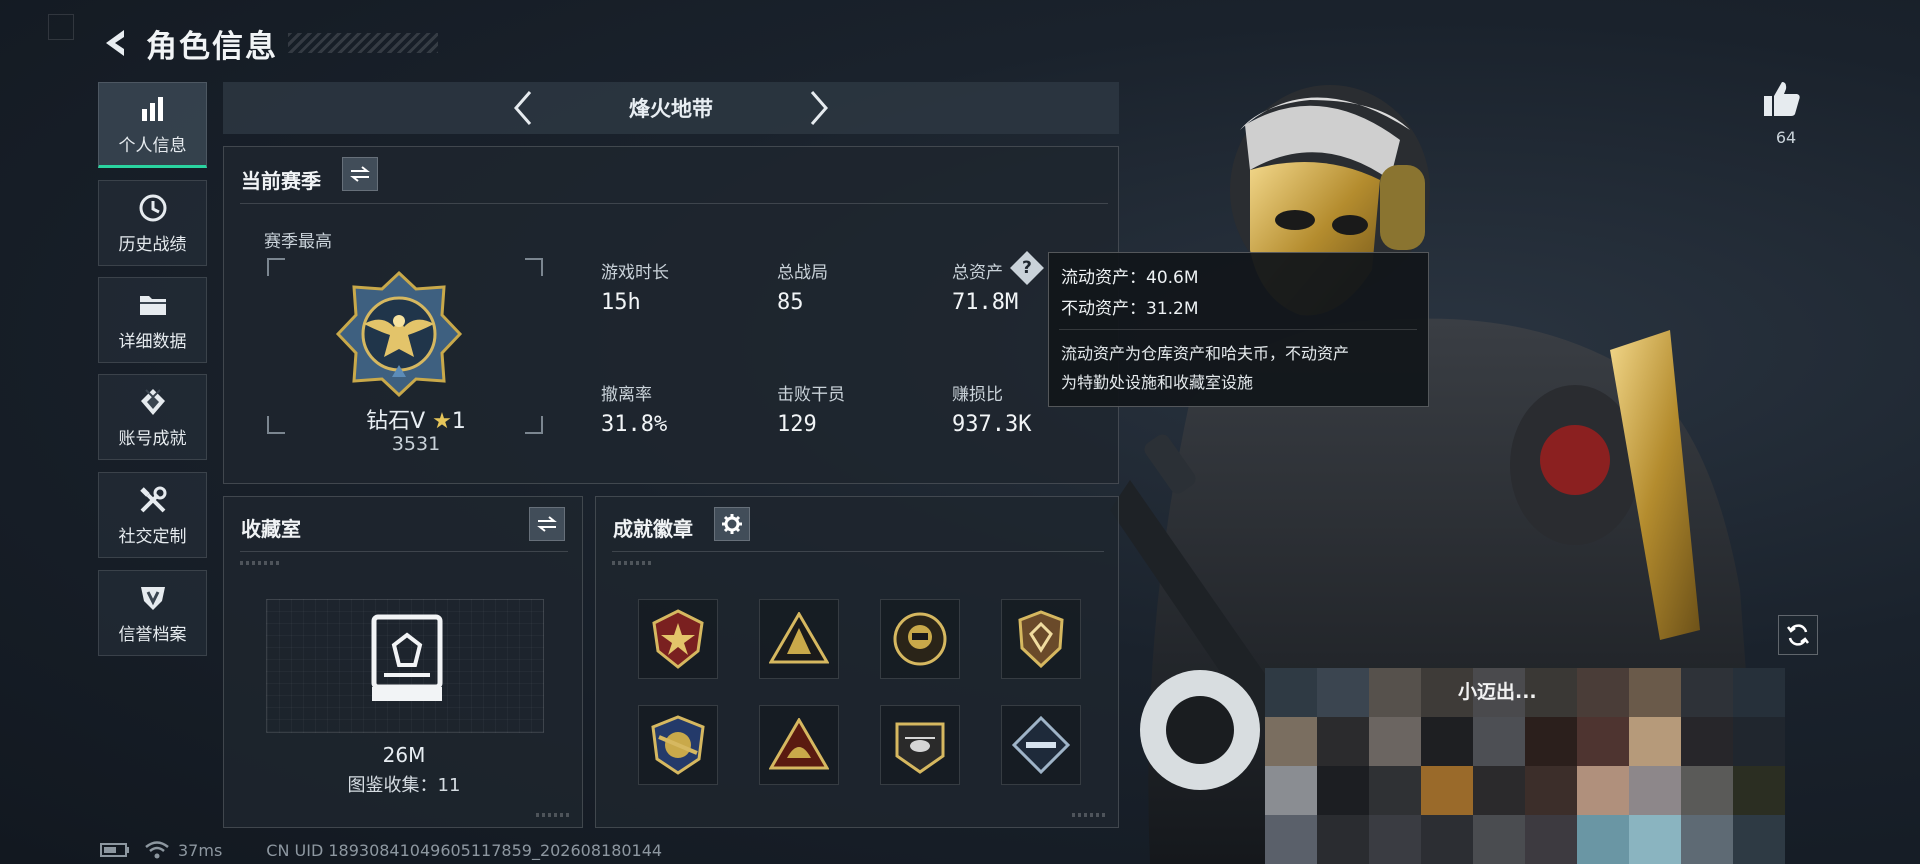  Describe the element at coordinates (153, 109) in the screenshot. I see `bar-chart-icon` at that location.